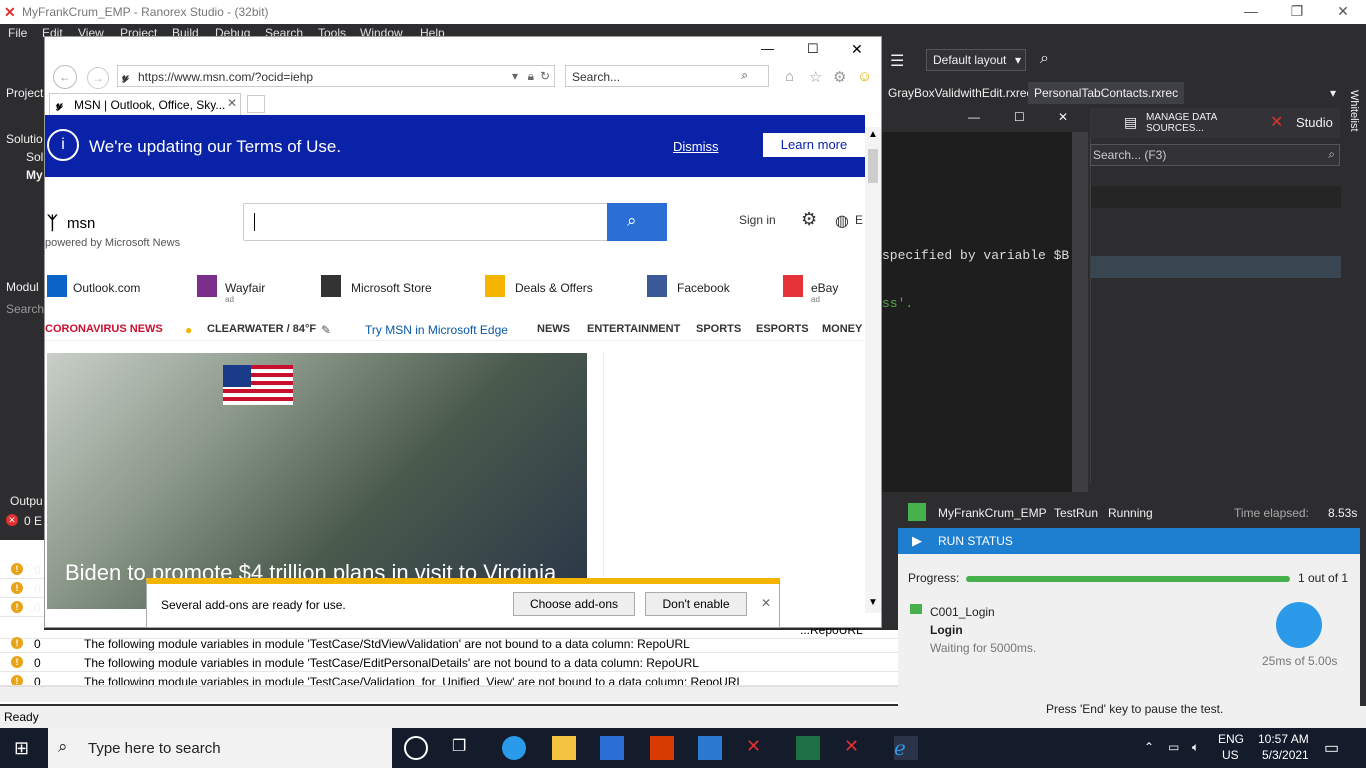 Image resolution: width=1366 pixels, height=768 pixels. Describe the element at coordinates (897, 61) in the screenshot. I see `layout-icon: ☰` at that location.